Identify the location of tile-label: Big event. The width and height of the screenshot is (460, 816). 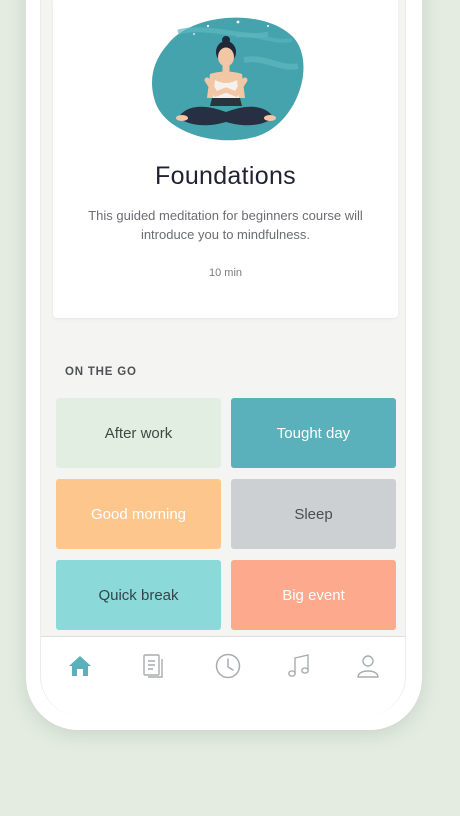
(313, 595).